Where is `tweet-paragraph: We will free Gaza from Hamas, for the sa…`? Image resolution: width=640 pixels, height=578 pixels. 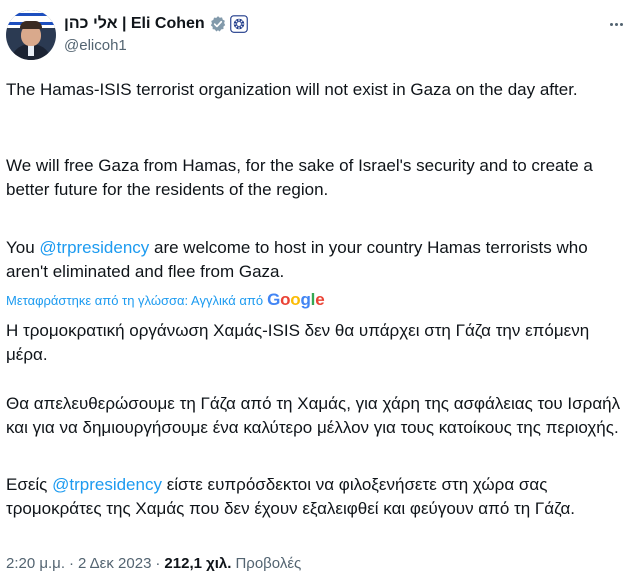 tweet-paragraph: We will free Gaza from Hamas, for the sa… is located at coordinates (320, 178).